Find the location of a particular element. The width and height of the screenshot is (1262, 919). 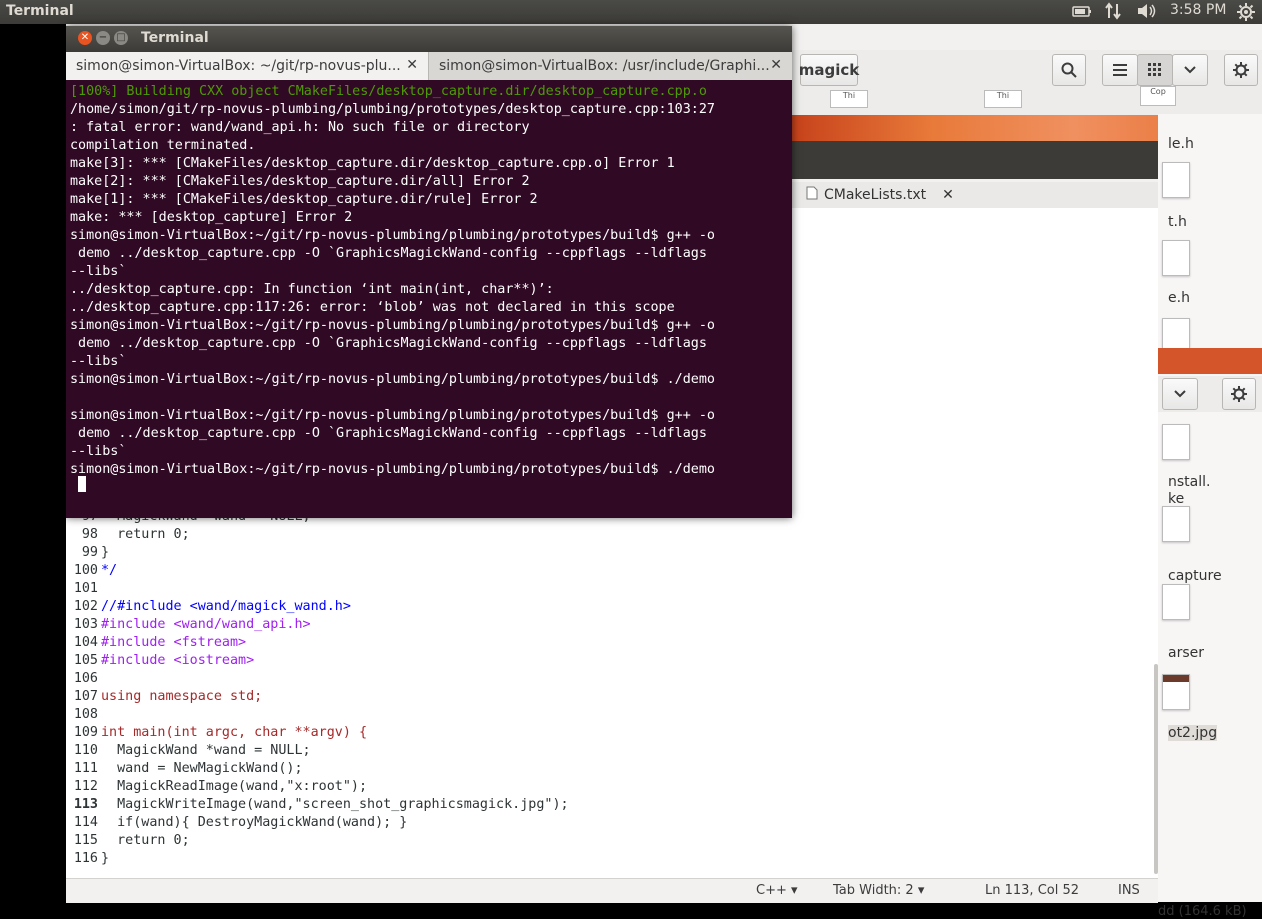

maximize-icon: □ is located at coordinates (121, 38).